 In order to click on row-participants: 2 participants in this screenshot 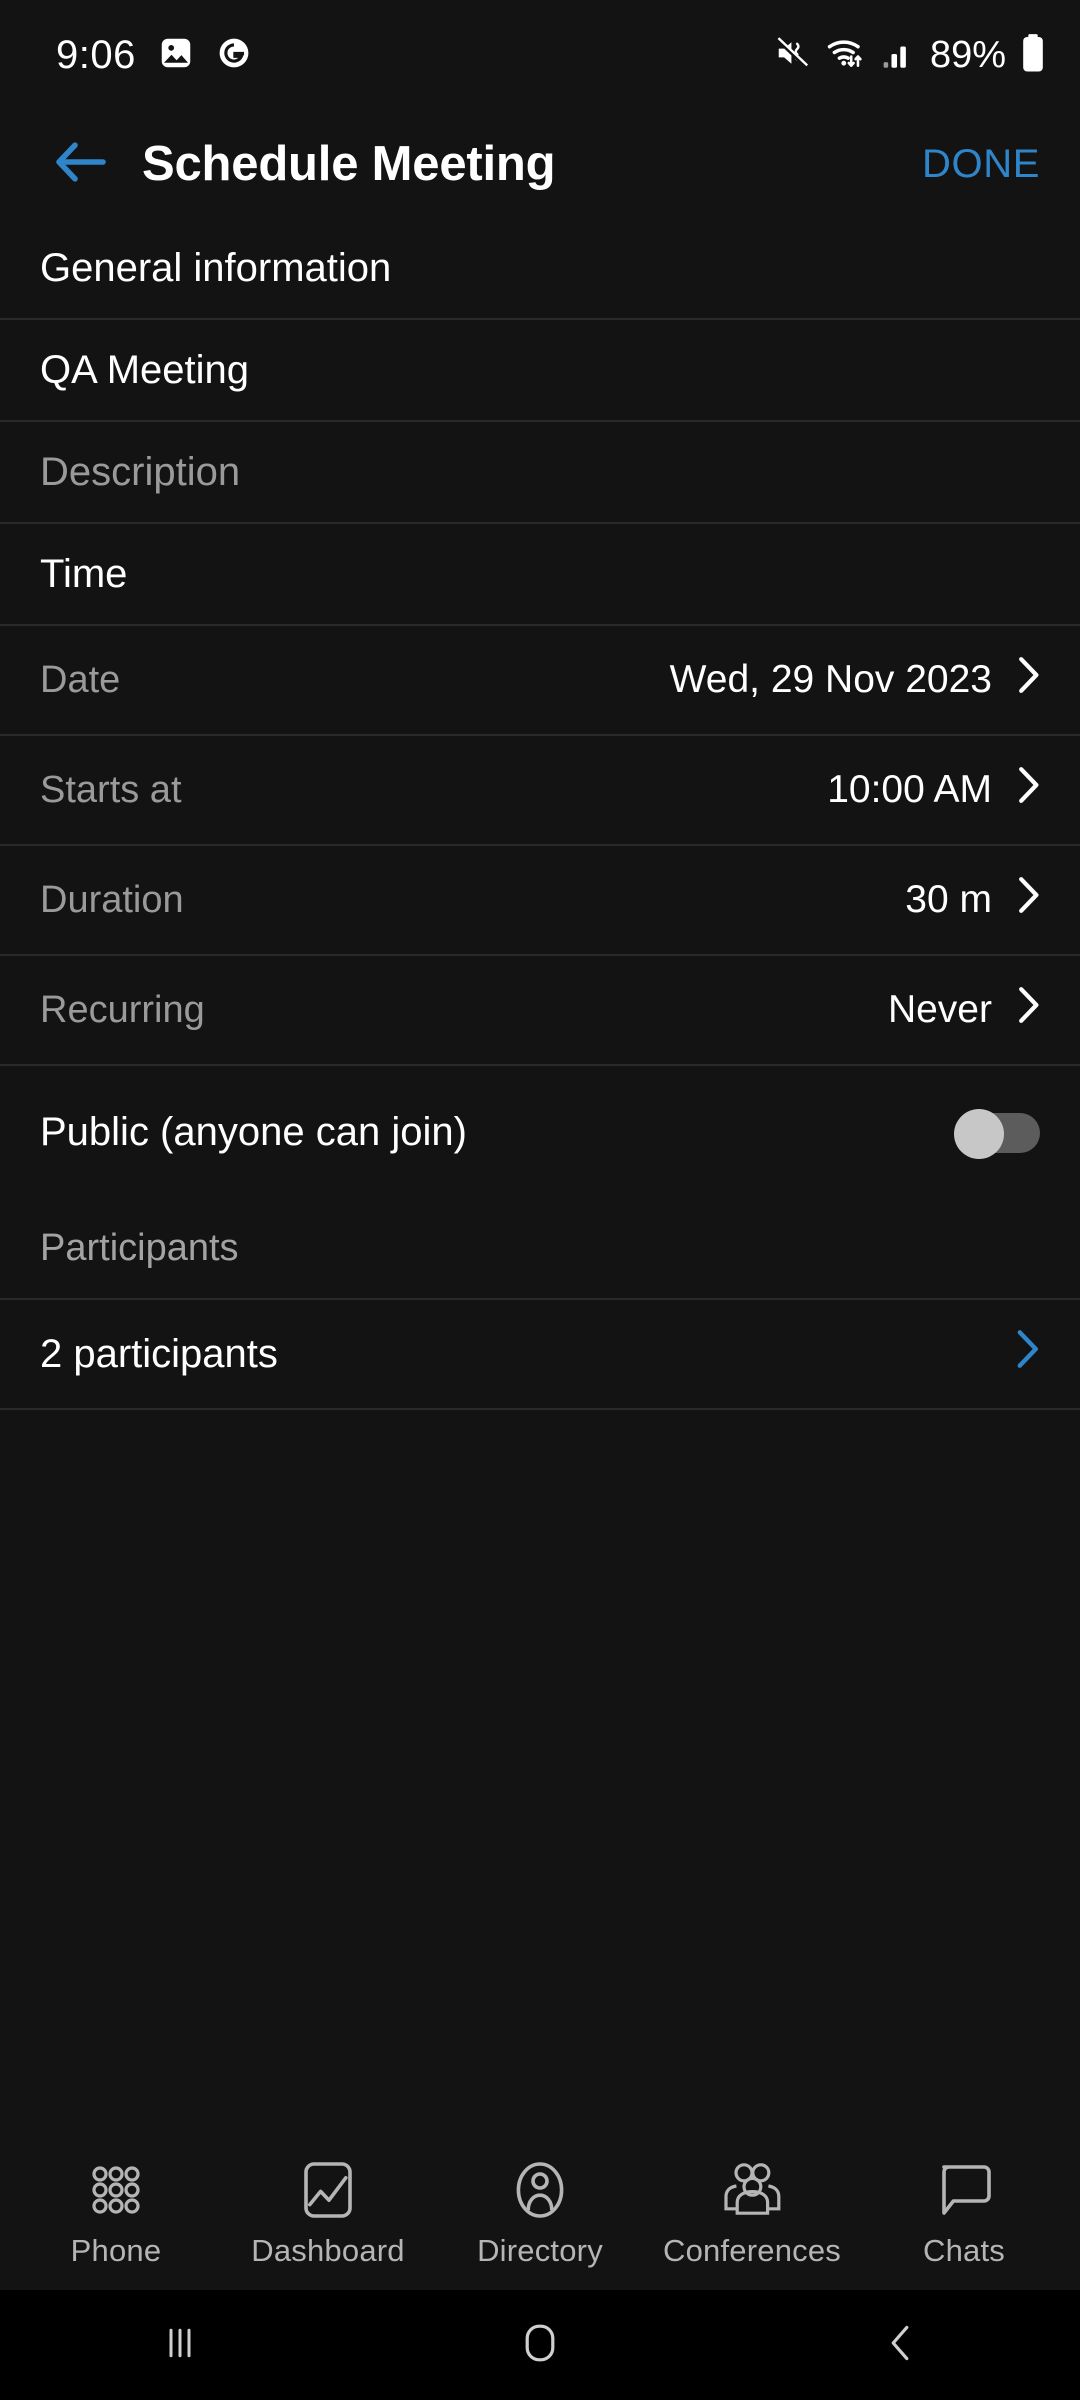, I will do `click(540, 1354)`.